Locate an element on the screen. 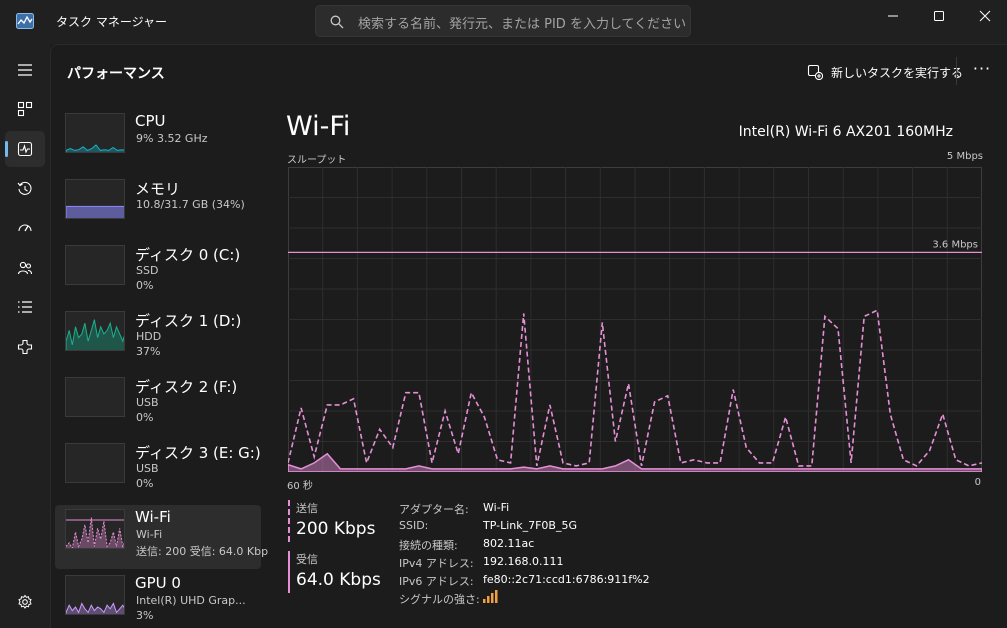 This screenshot has width=1007, height=628. nav-settings is located at coordinates (25, 602).